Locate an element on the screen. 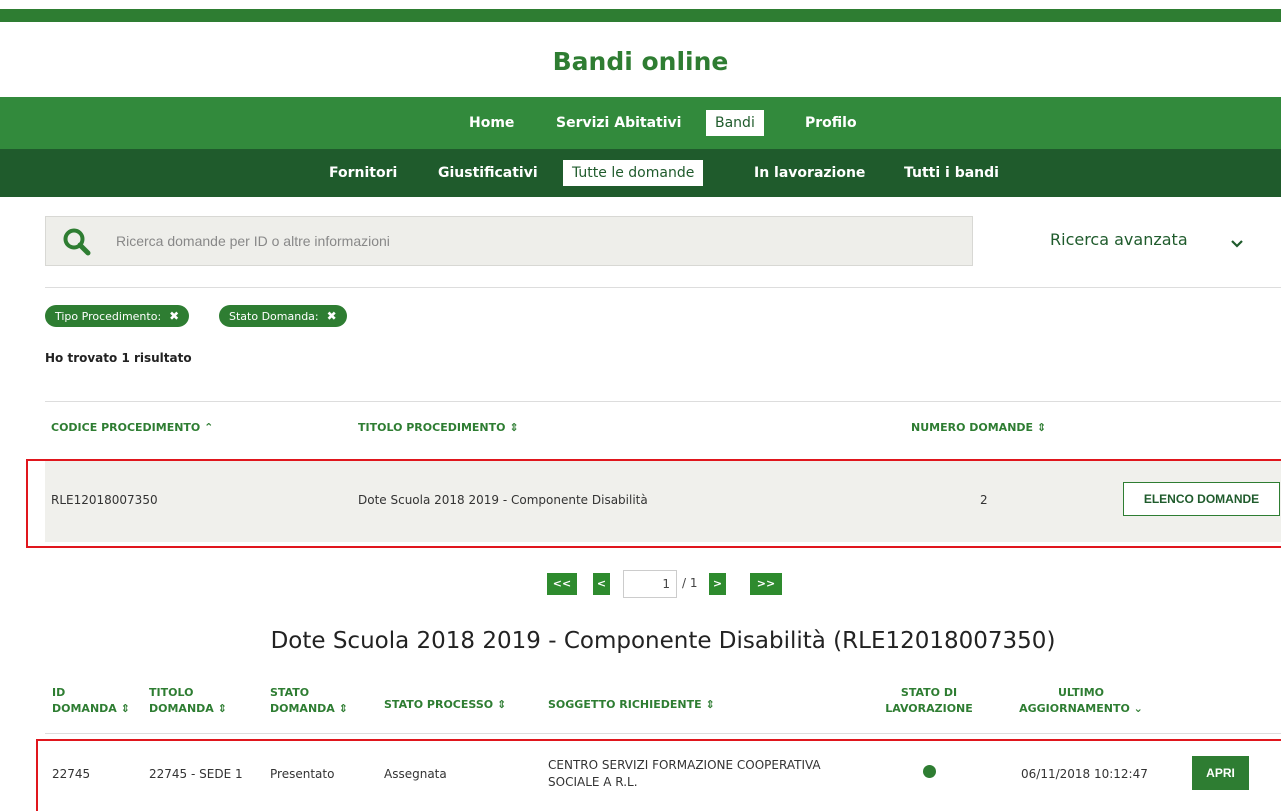 This screenshot has height=811, width=1281. pagination-next: > is located at coordinates (717, 584).